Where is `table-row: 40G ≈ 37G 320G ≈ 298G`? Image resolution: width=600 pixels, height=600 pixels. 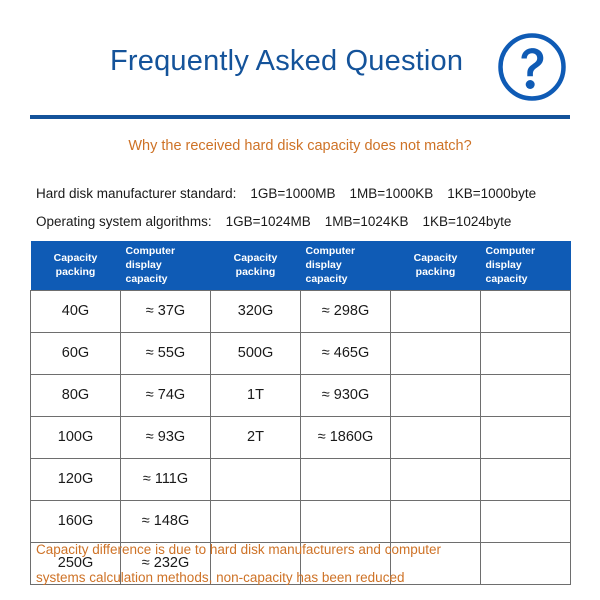 table-row: 40G ≈ 37G 320G ≈ 298G is located at coordinates (300, 311).